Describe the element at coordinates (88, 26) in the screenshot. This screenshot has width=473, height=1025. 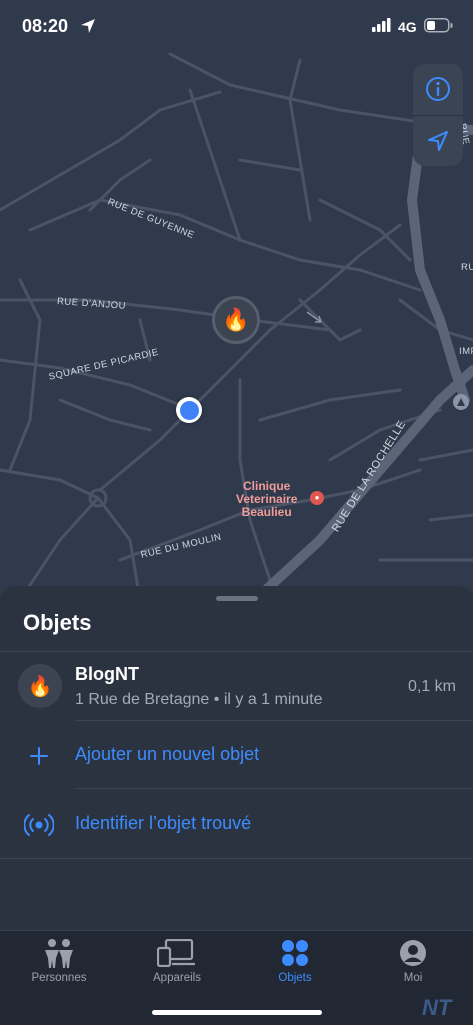
I see `location-services-icon` at that location.